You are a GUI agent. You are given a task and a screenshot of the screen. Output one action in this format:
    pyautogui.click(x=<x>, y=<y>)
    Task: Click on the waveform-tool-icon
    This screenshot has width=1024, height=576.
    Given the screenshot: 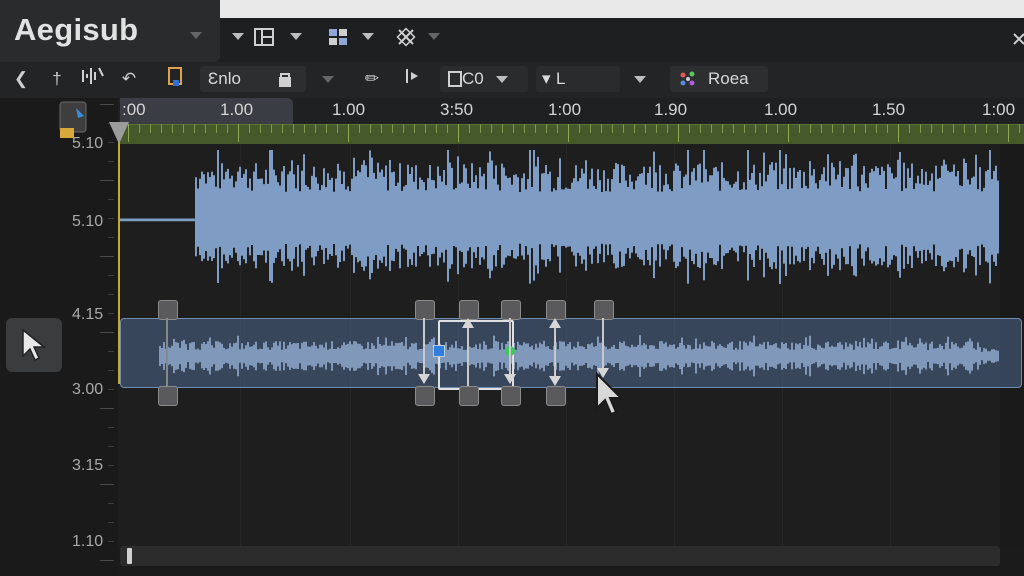 What is the action you would take?
    pyautogui.click(x=93, y=80)
    